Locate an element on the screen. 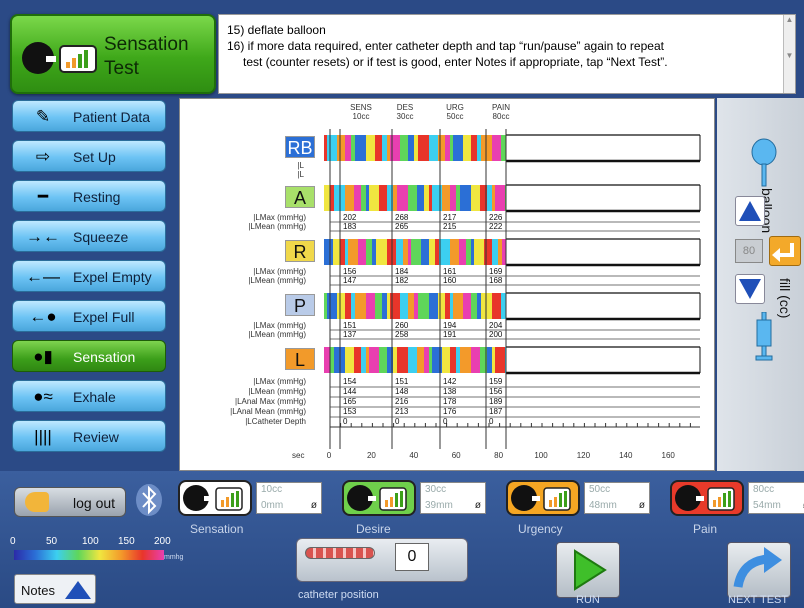 This screenshot has height=608, width=804. final-stat-label: |LCatheter Depth is located at coordinates (275, 421).